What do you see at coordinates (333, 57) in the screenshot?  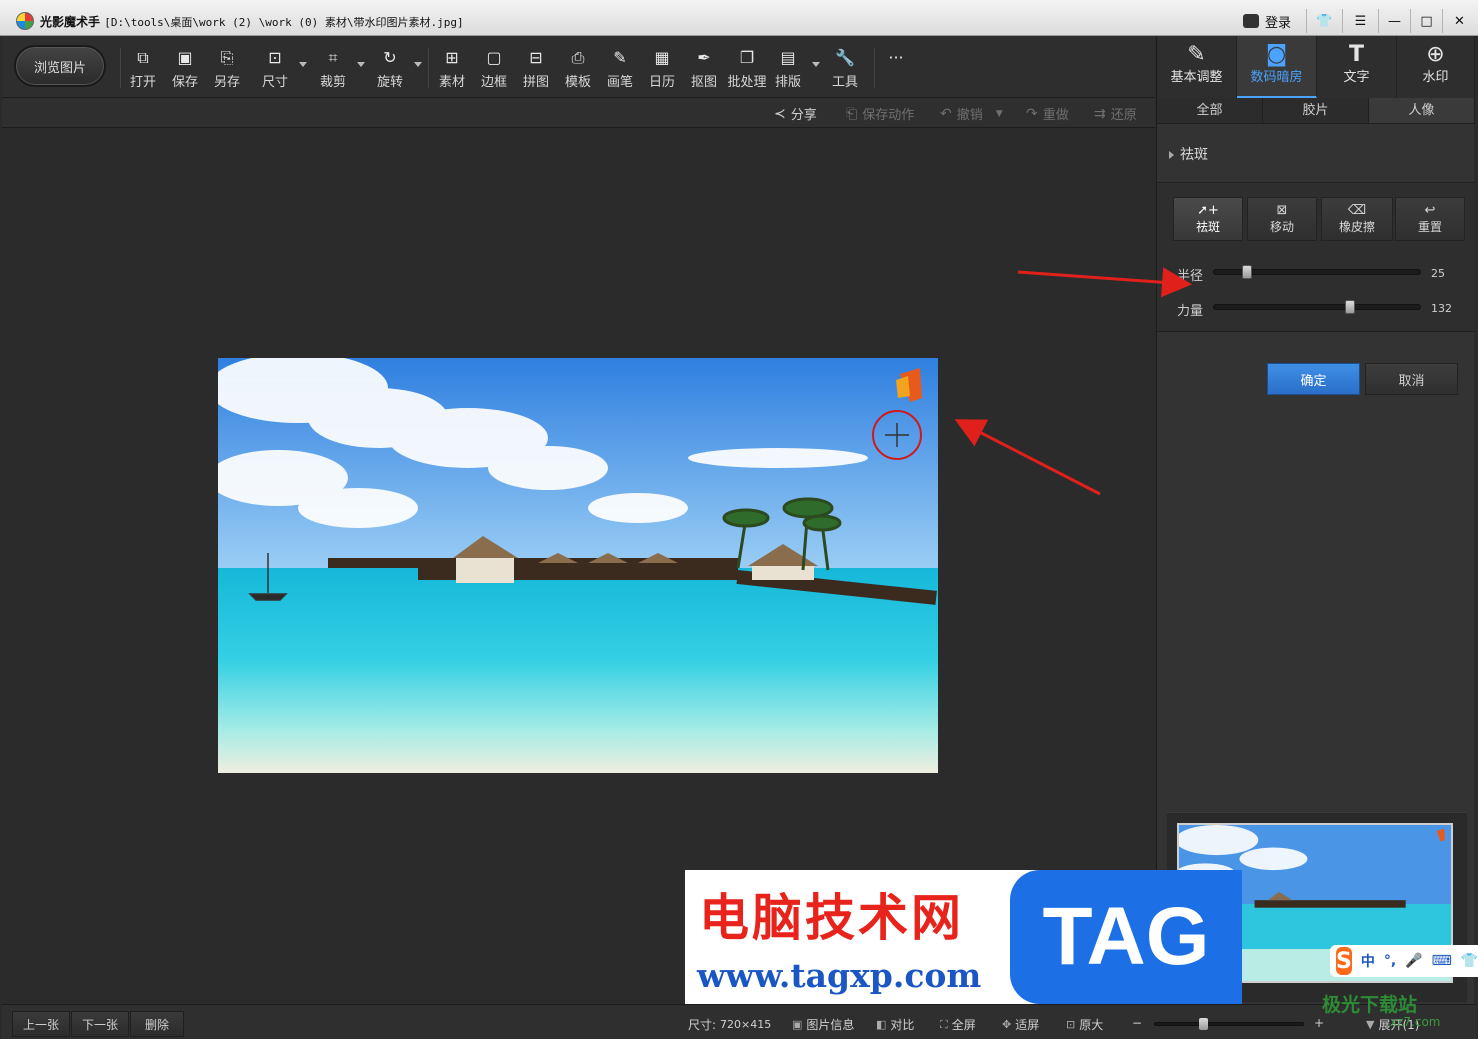 I see `crop-icon: ⌗` at bounding box center [333, 57].